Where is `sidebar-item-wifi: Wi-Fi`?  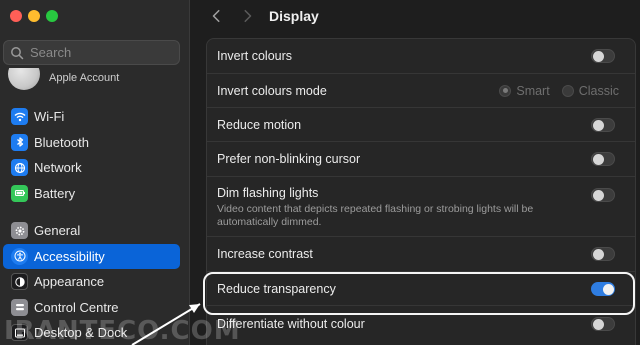
sidebar-item-wifi: Wi-Fi is located at coordinates (91, 117).